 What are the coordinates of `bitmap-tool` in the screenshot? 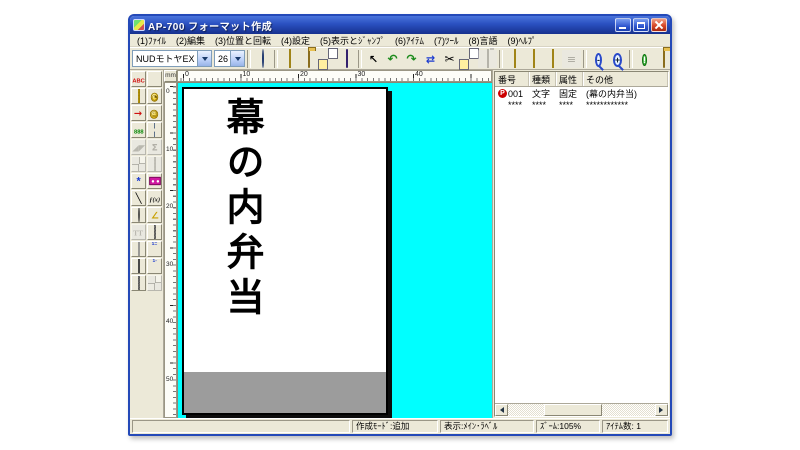 It's located at (138, 283).